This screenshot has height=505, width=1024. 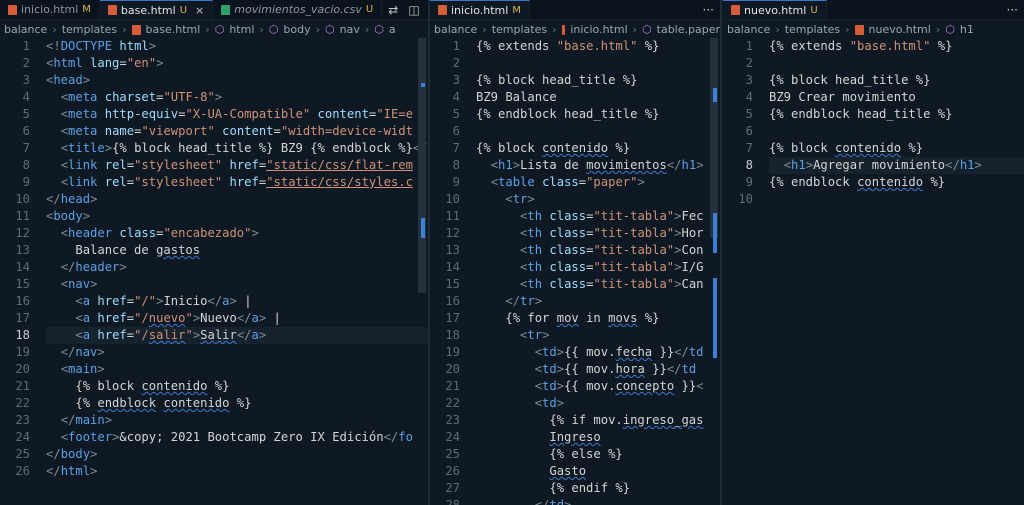 I want to click on compare-changes-icon: ⇄, so click(x=393, y=10).